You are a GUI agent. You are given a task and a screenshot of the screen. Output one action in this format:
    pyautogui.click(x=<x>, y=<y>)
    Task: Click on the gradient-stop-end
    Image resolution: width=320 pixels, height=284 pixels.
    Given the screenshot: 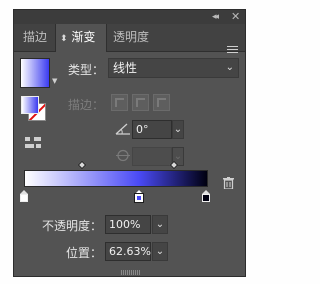 What is the action you would take?
    pyautogui.click(x=206, y=196)
    